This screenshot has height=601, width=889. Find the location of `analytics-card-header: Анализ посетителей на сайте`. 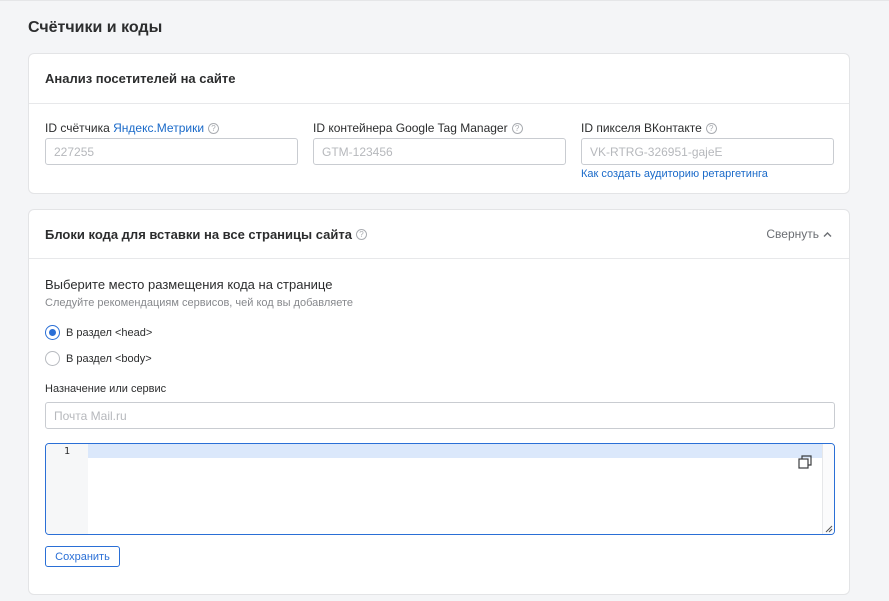

analytics-card-header: Анализ посетителей на сайте is located at coordinates (439, 79).